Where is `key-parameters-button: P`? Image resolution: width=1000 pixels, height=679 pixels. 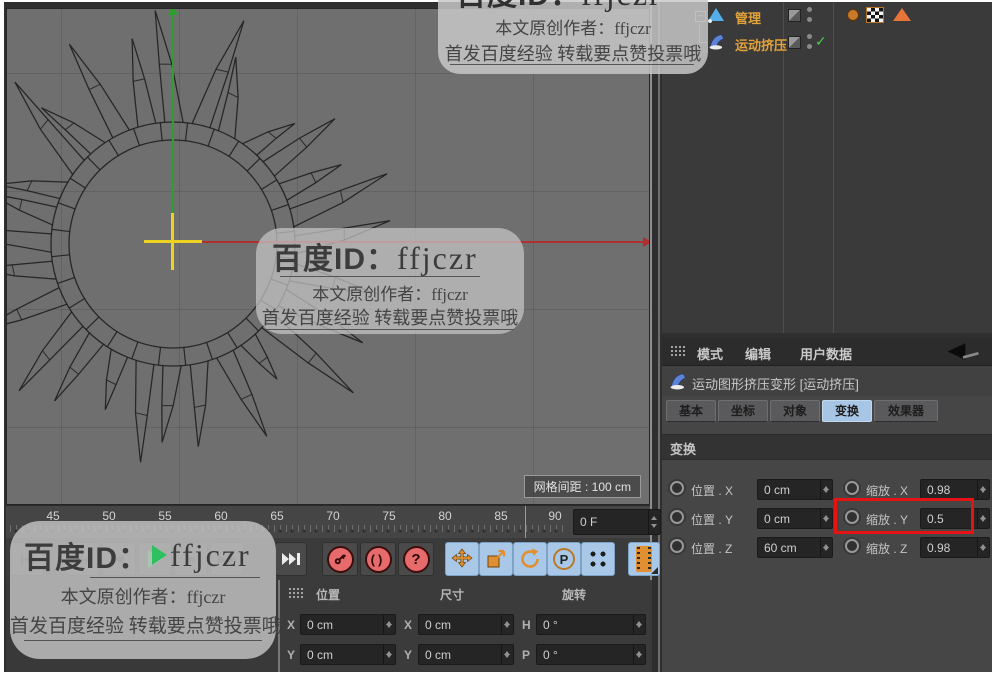 key-parameters-button: P is located at coordinates (564, 559).